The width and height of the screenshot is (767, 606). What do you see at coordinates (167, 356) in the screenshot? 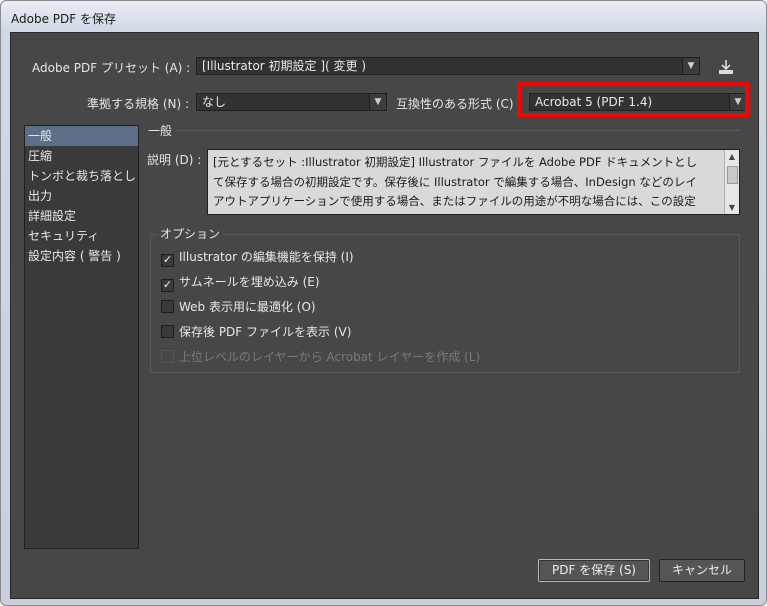
I see `checkbox-disabled` at bounding box center [167, 356].